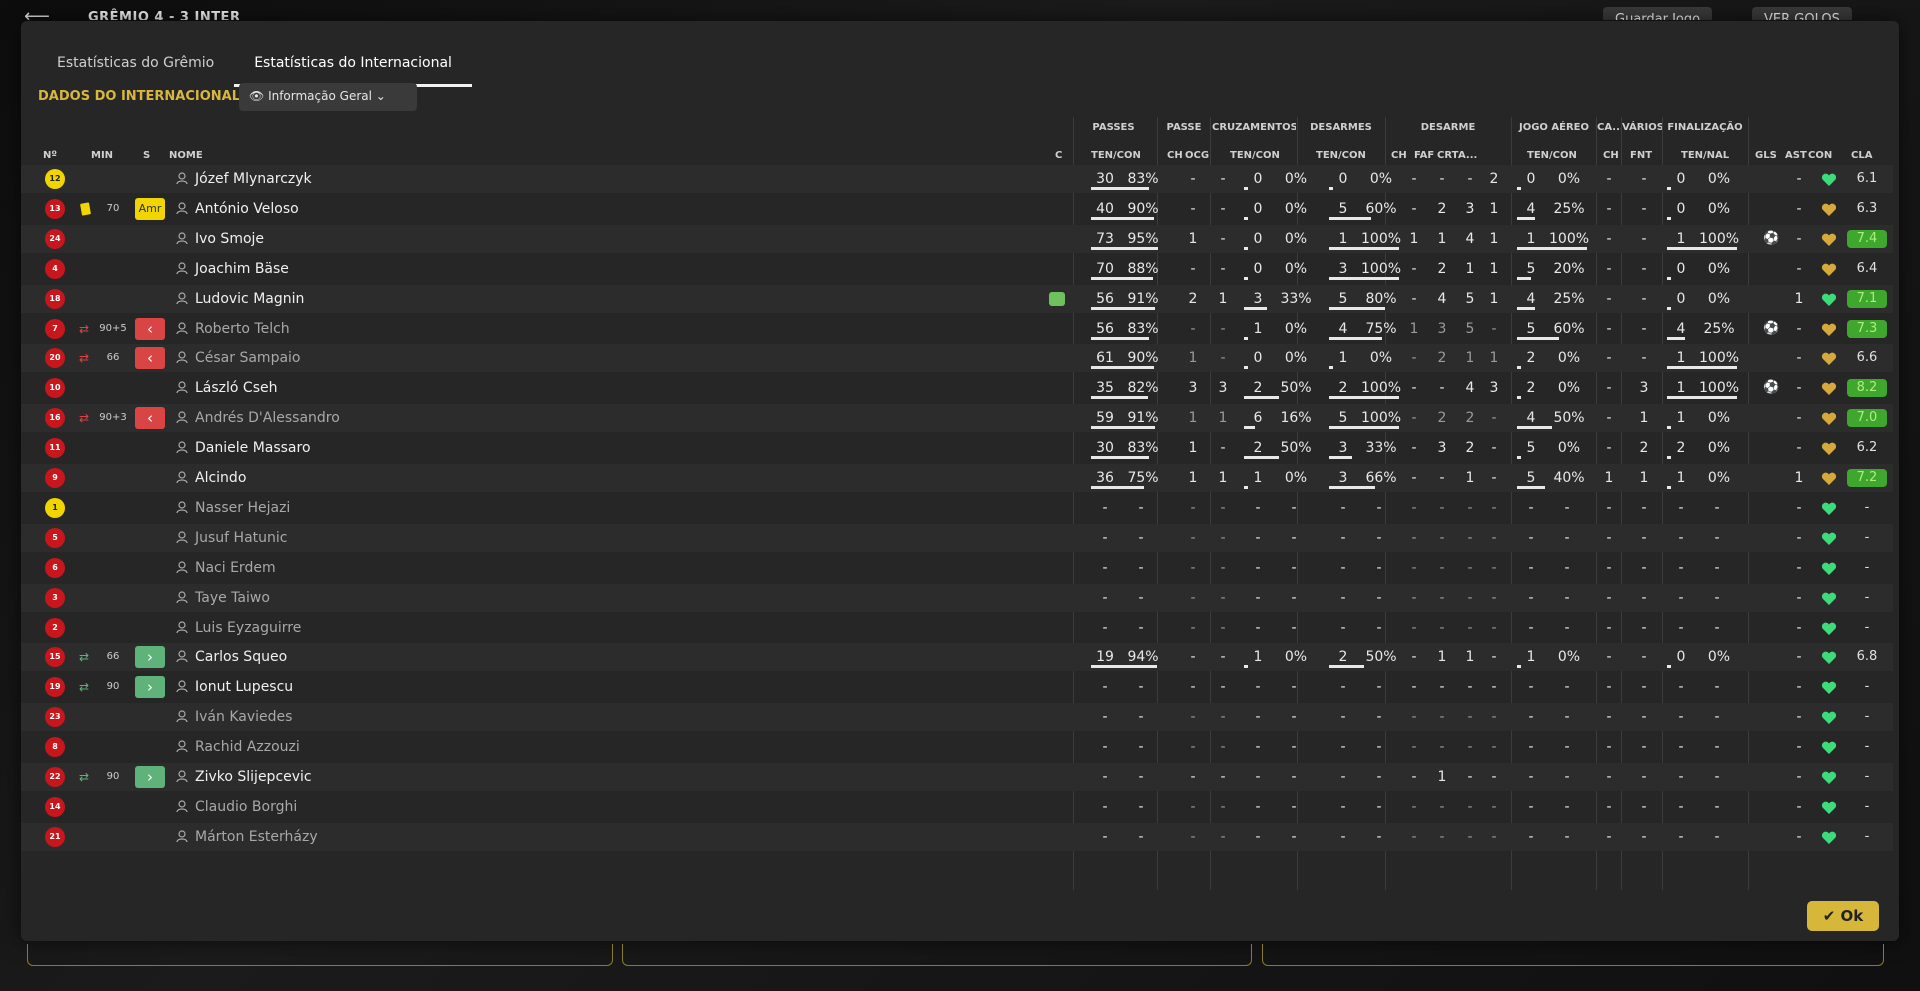  What do you see at coordinates (957, 687) in the screenshot?
I see `table-row: 19 ⇄ 90 › Ionut Lupescu - - - - - - - - - - - - - - - - - - - -` at bounding box center [957, 687].